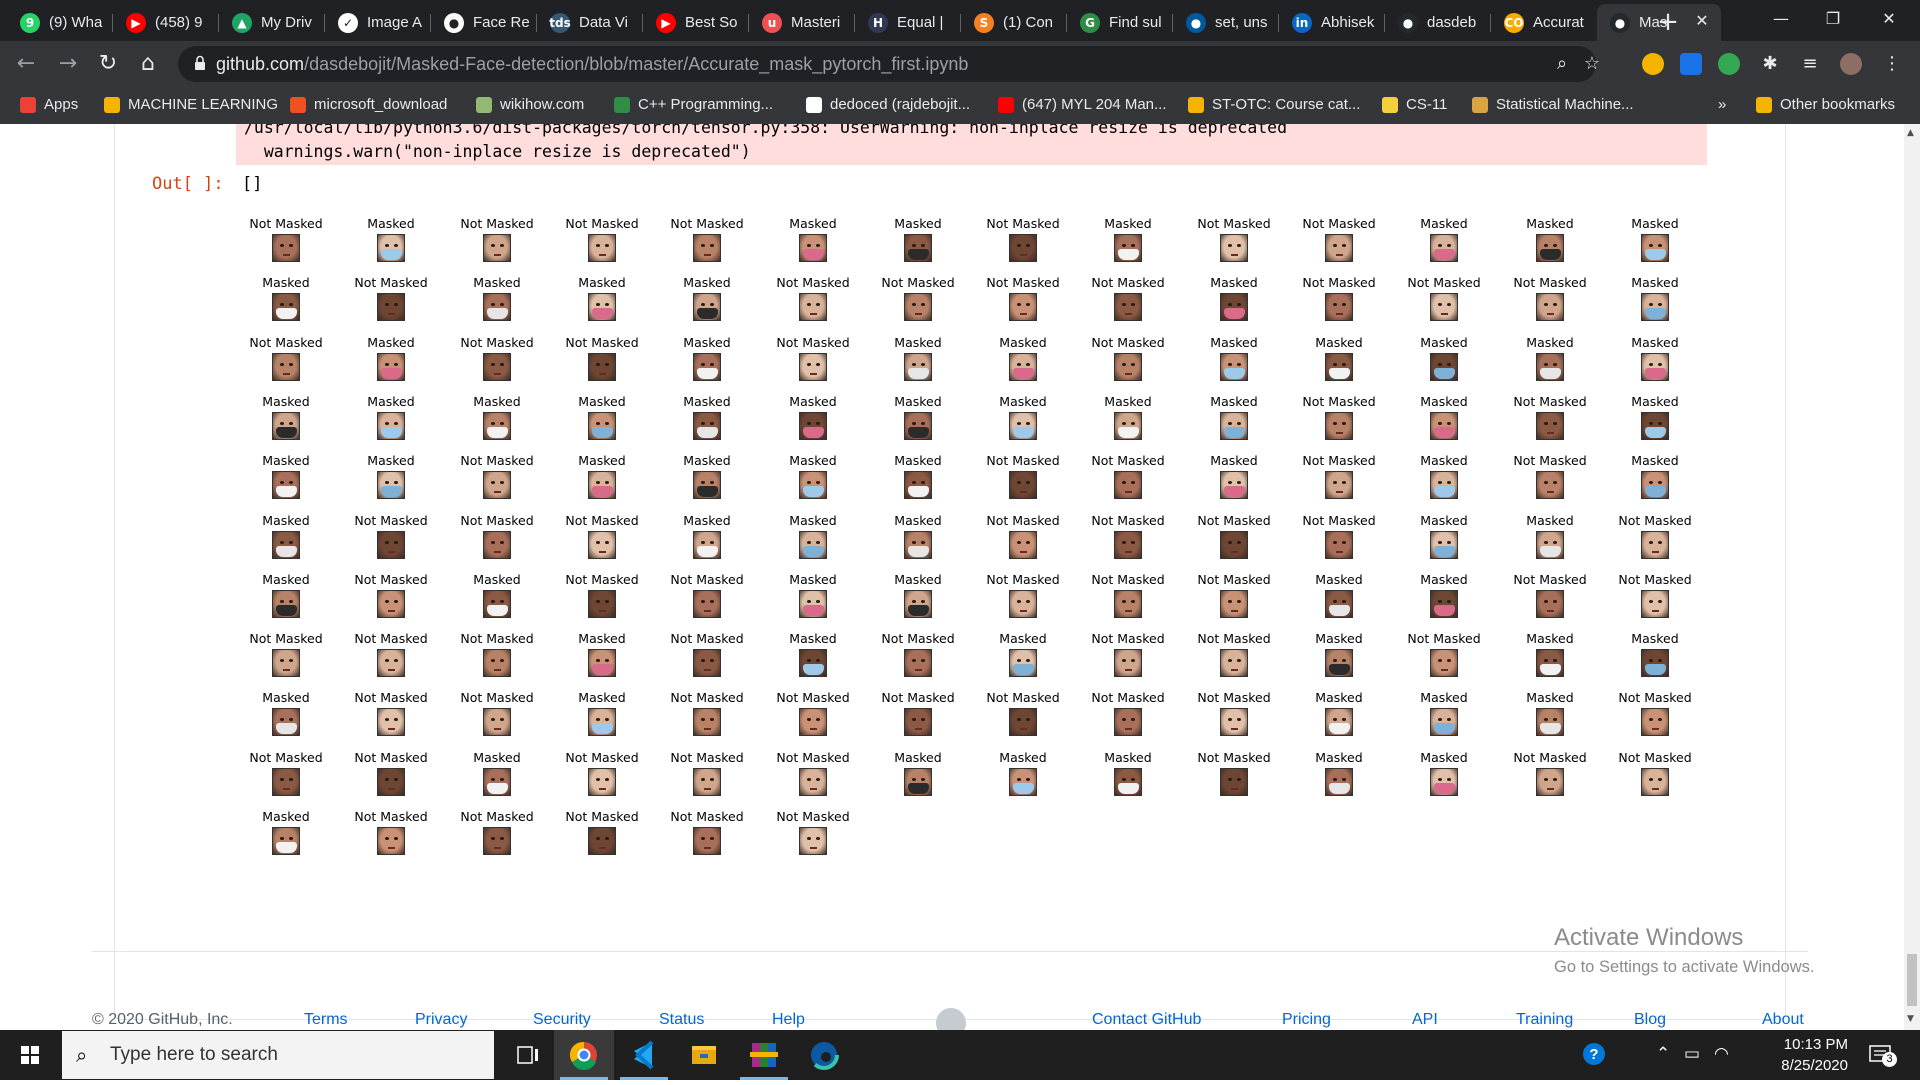 This screenshot has height=1085, width=1920. Describe the element at coordinates (1702, 21) in the screenshot. I see `close-tab-icon: ✕` at that location.